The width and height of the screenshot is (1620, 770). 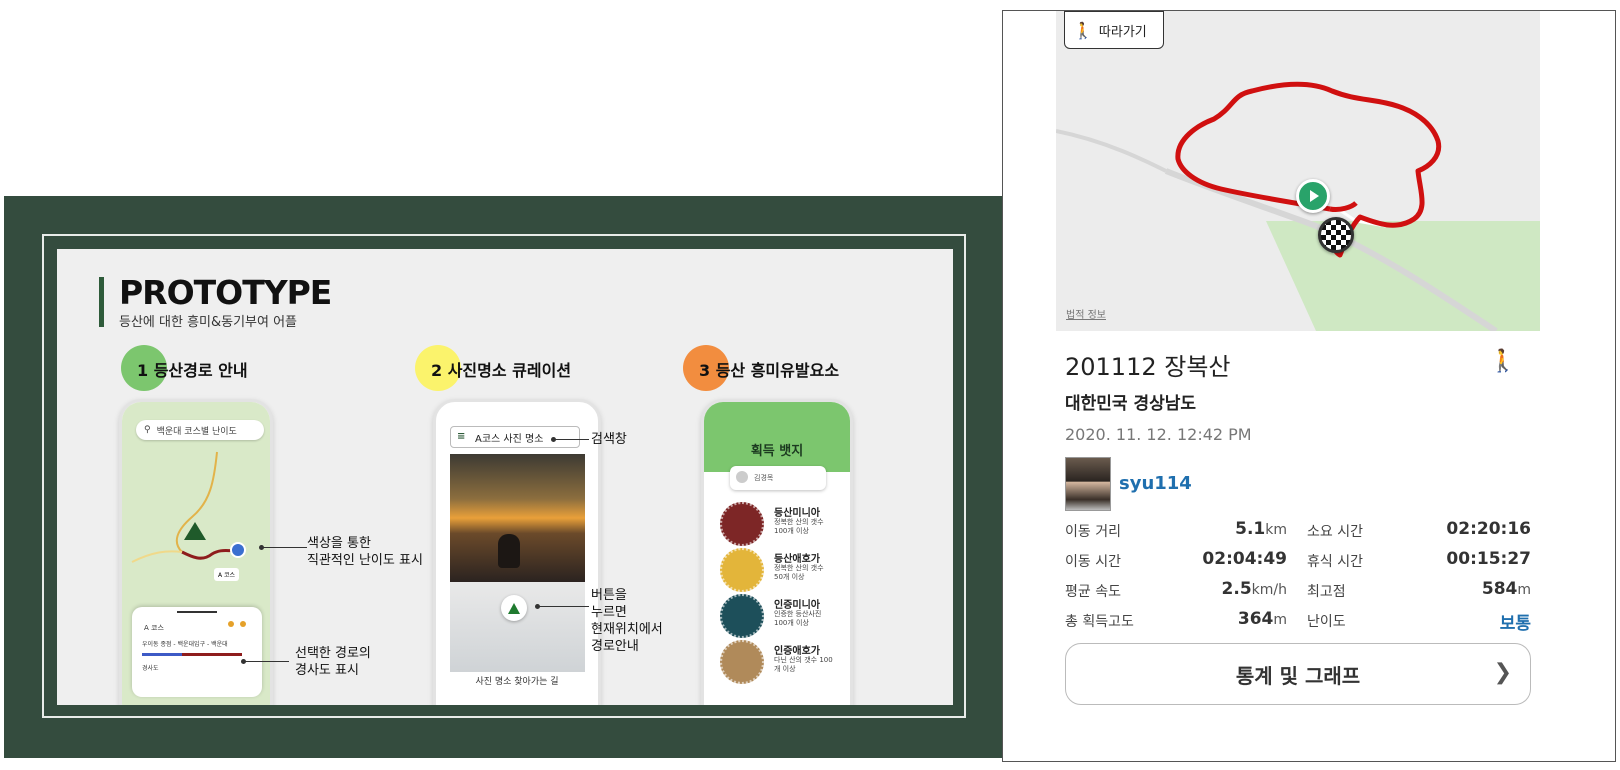 What do you see at coordinates (1083, 30) in the screenshot?
I see `follow-hiker-icon: 🚶` at bounding box center [1083, 30].